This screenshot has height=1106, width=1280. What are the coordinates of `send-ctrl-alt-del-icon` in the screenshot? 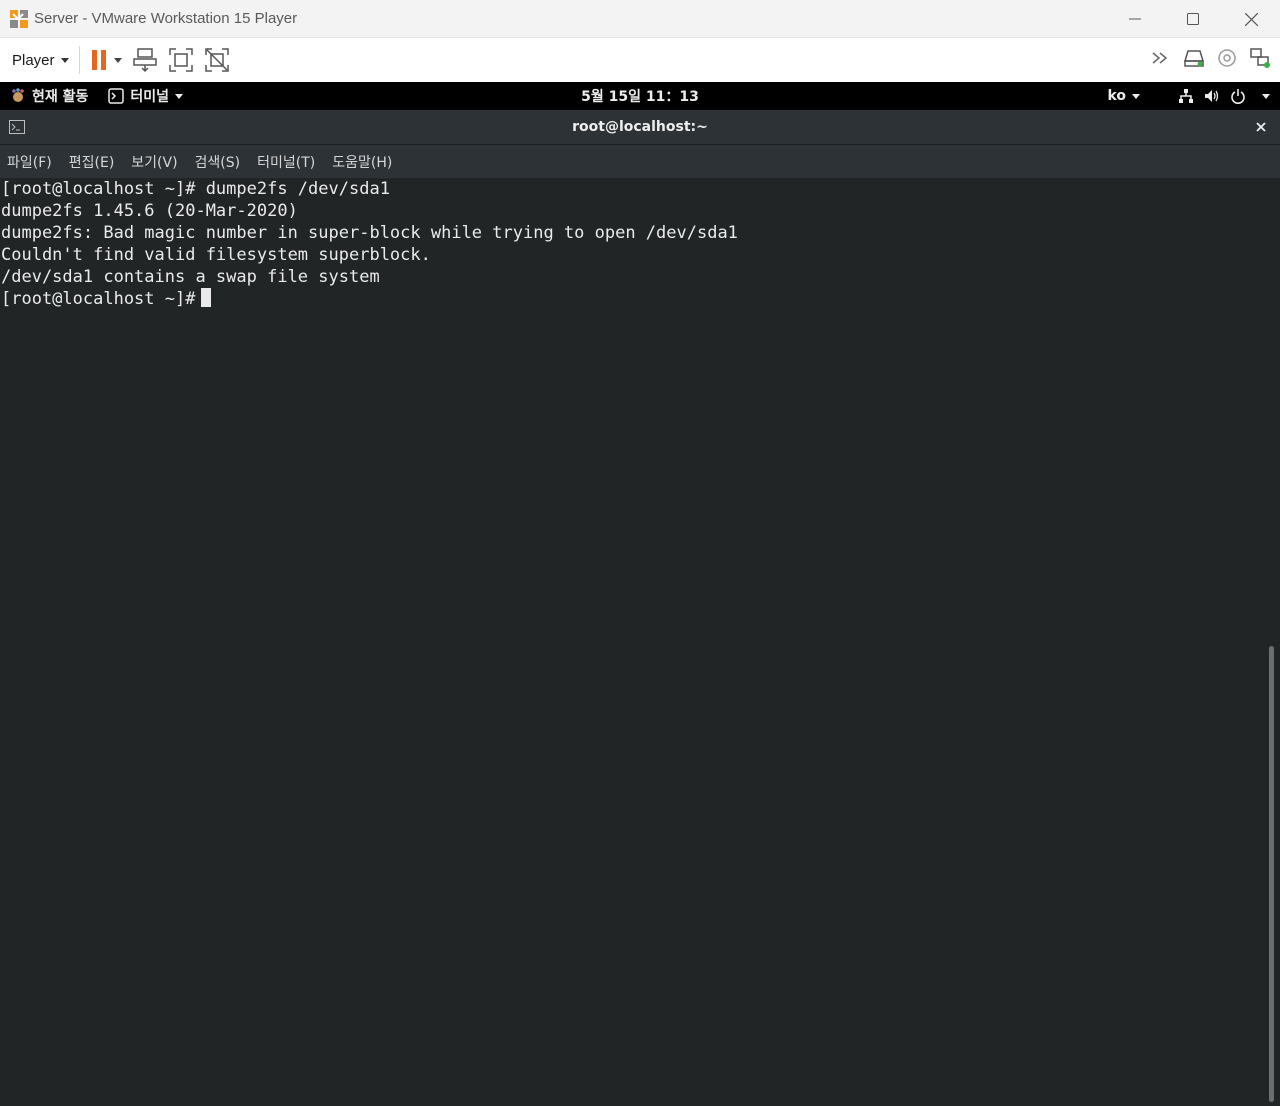 It's located at (144, 60).